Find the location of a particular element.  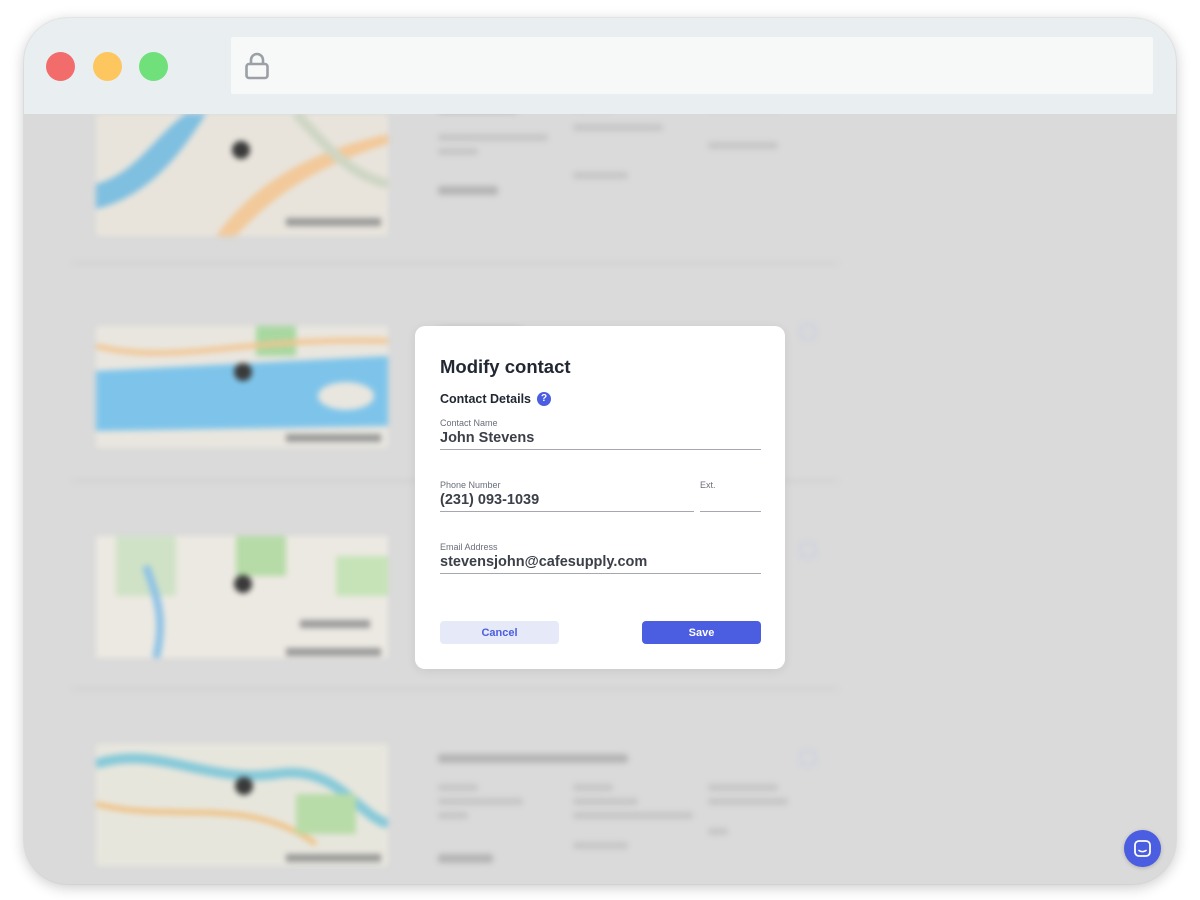

extension-field: Ext. is located at coordinates (730, 496).